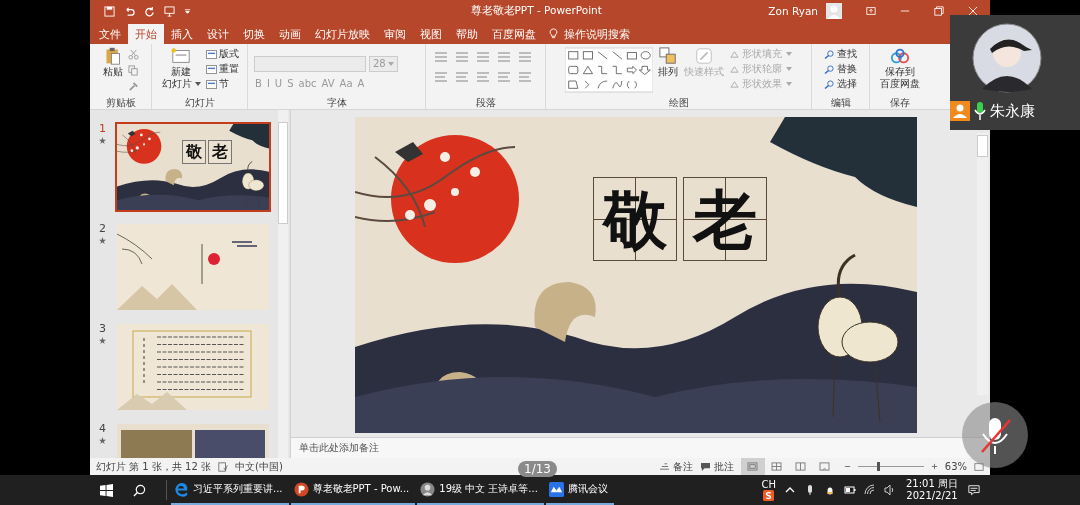  I want to click on ribbon-tab: 动画, so click(290, 34).